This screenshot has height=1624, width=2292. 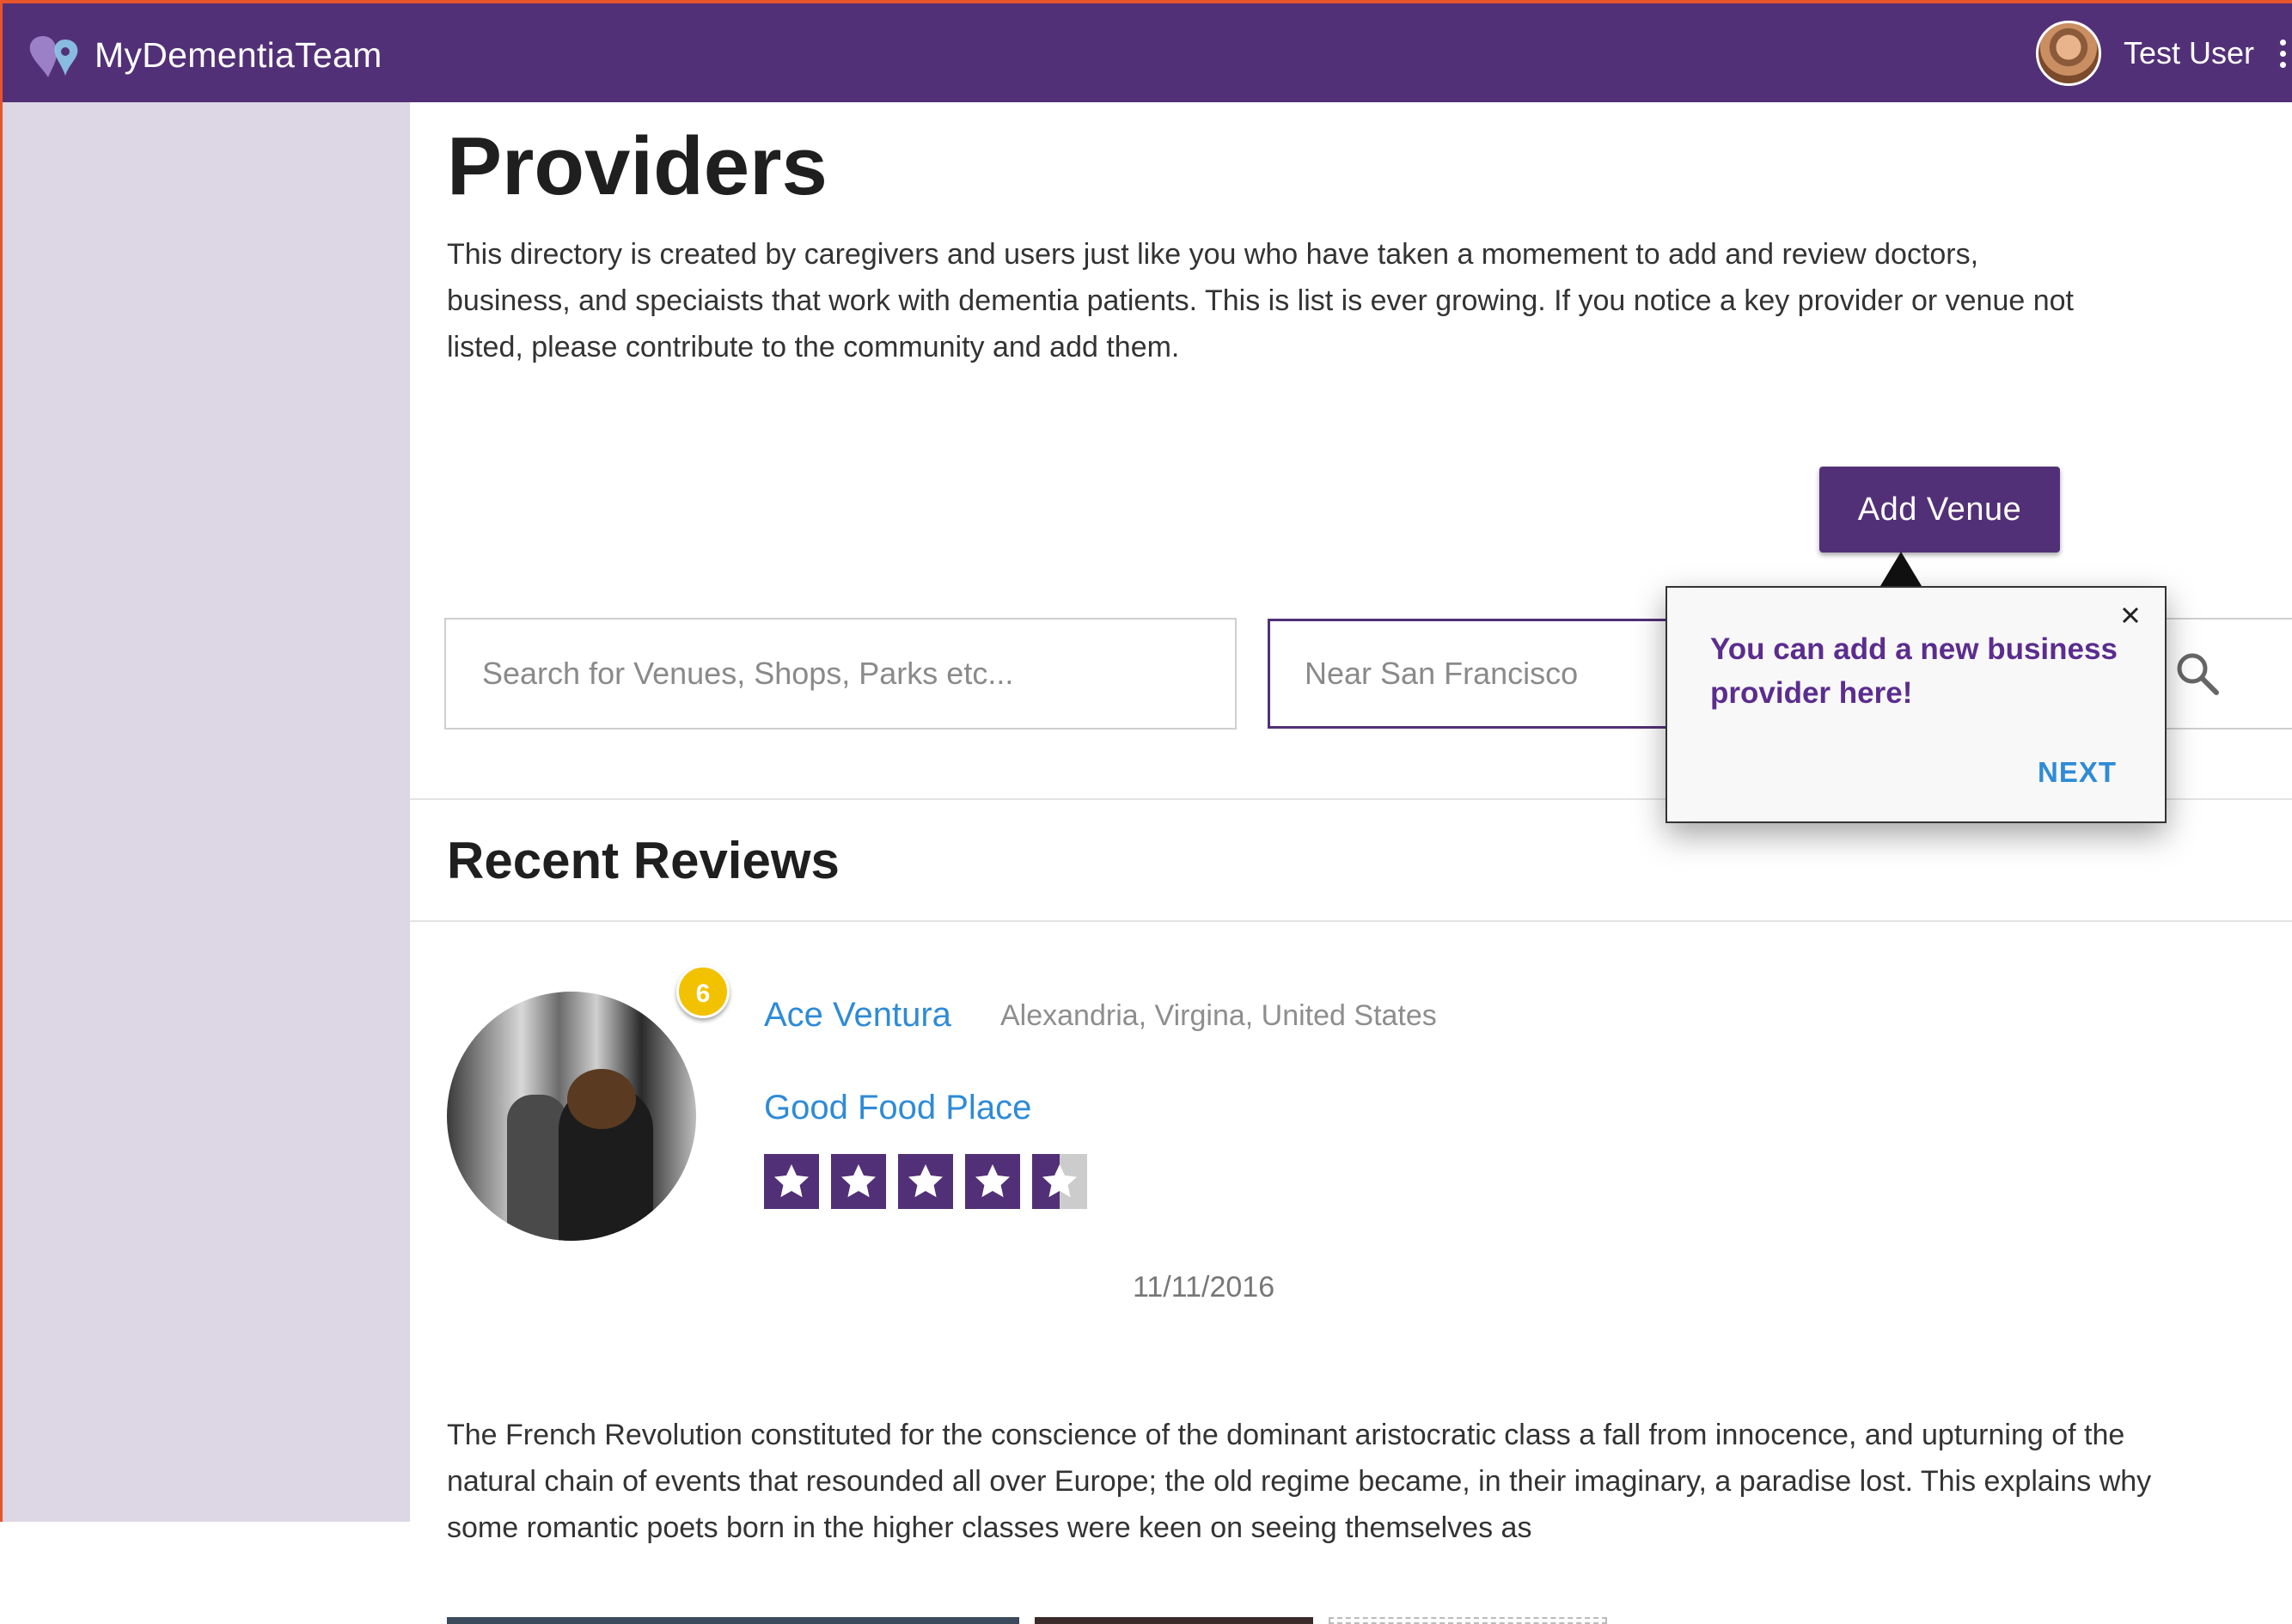 What do you see at coordinates (1491, 674) in the screenshot?
I see `location-input` at bounding box center [1491, 674].